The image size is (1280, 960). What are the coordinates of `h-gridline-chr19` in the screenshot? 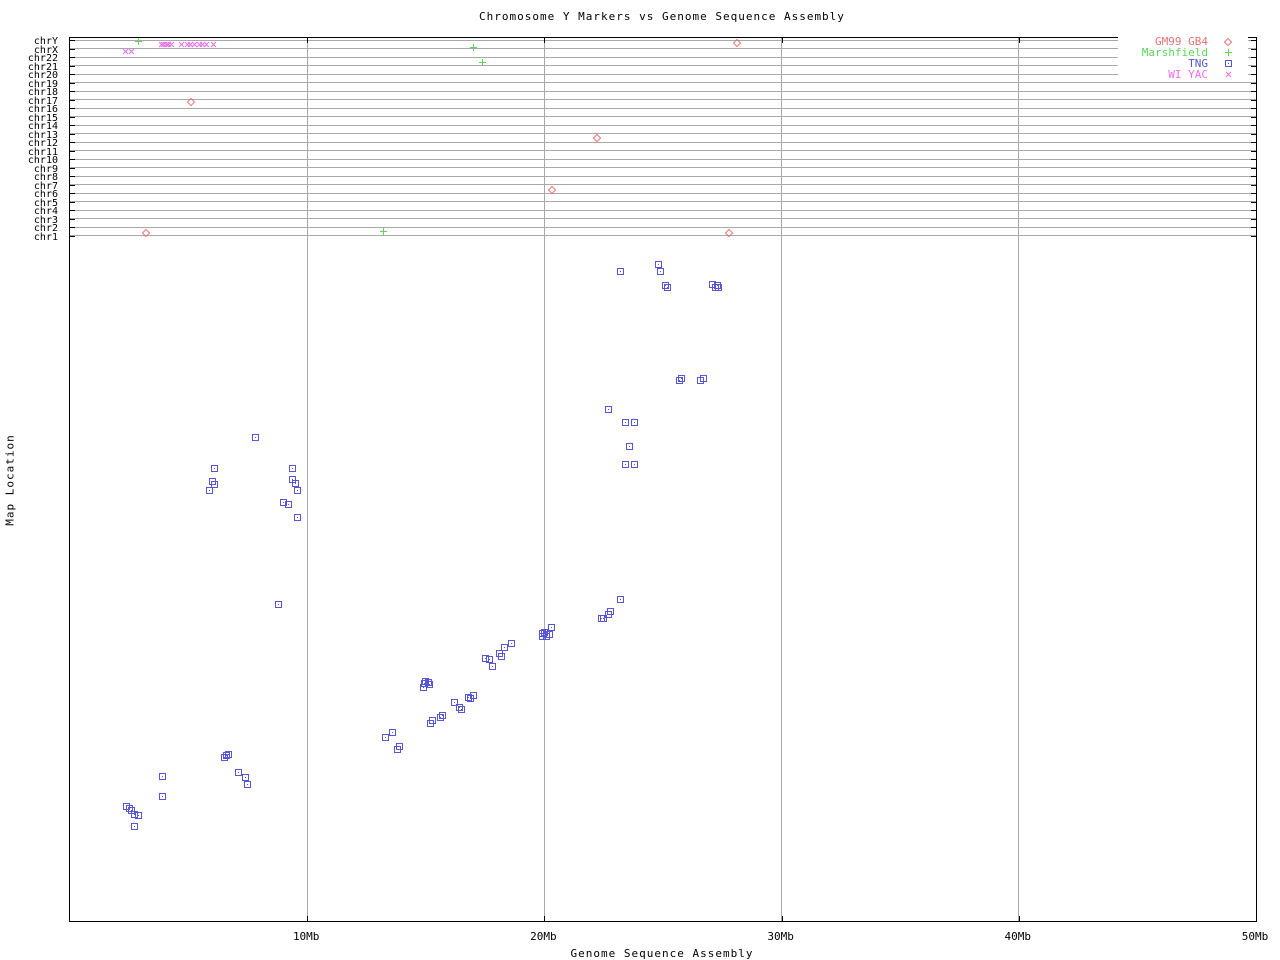 It's located at (663, 83).